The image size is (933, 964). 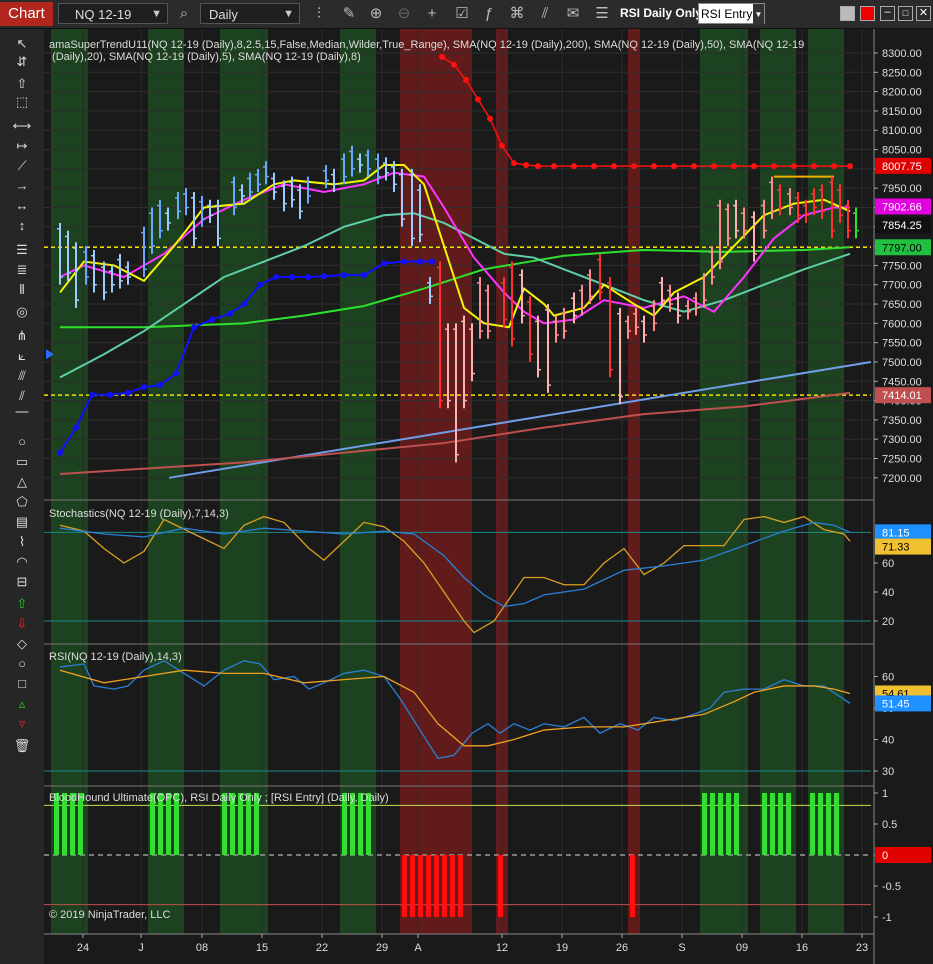 What do you see at coordinates (22, 462) in the screenshot?
I see `rectangle-icon: ▭` at bounding box center [22, 462].